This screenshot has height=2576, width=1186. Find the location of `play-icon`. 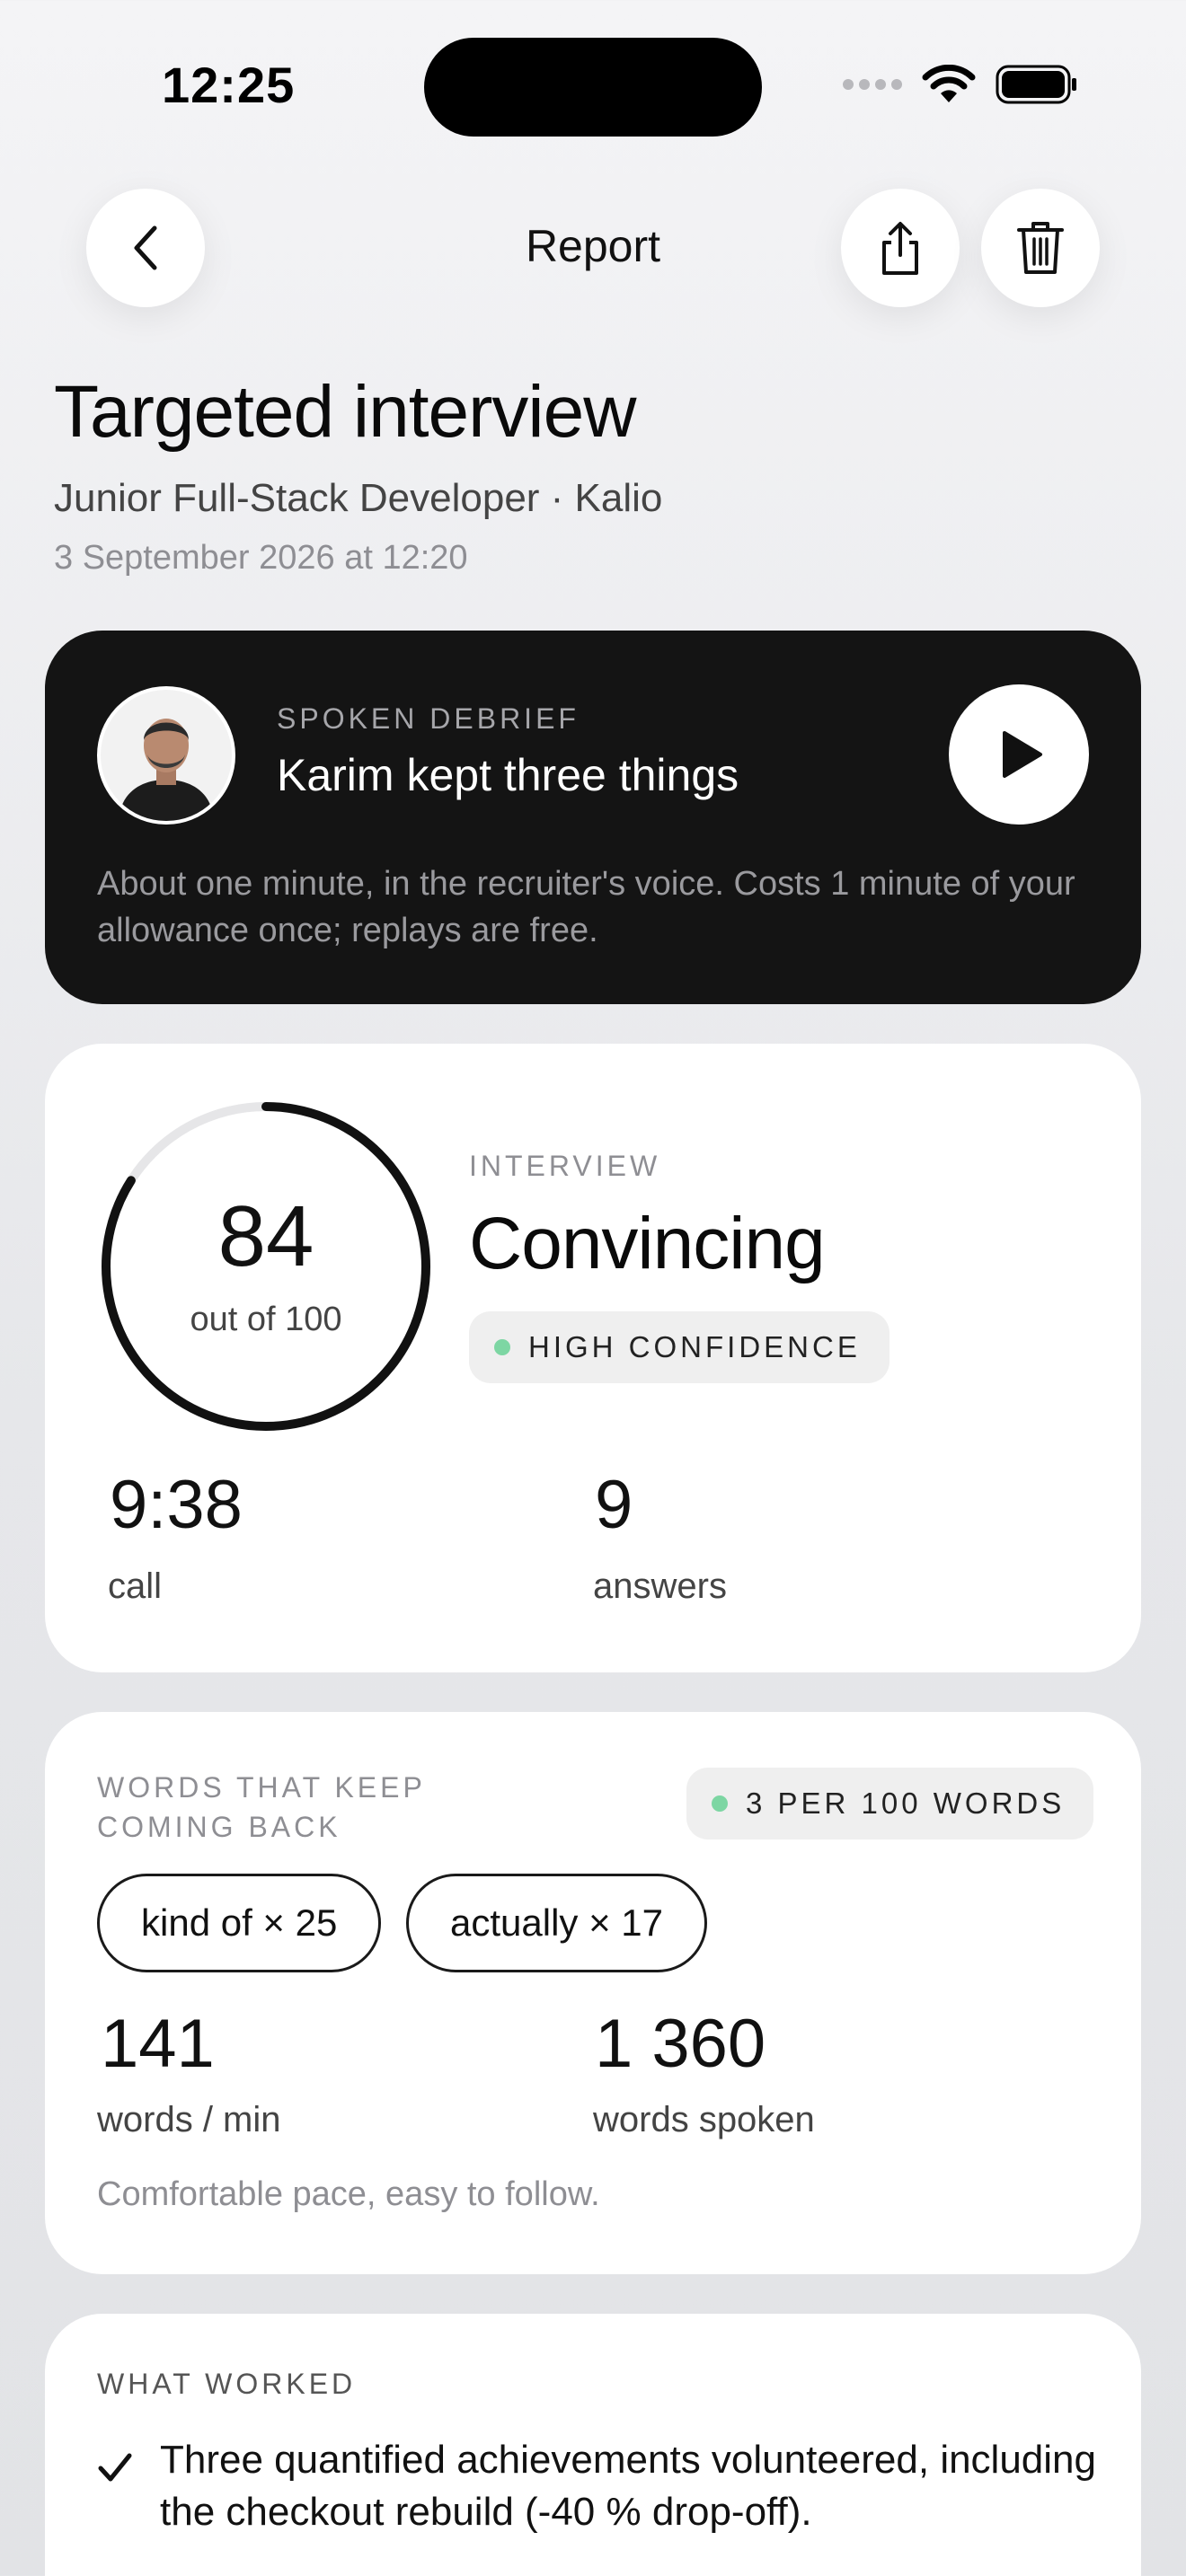

play-icon is located at coordinates (1022, 754).